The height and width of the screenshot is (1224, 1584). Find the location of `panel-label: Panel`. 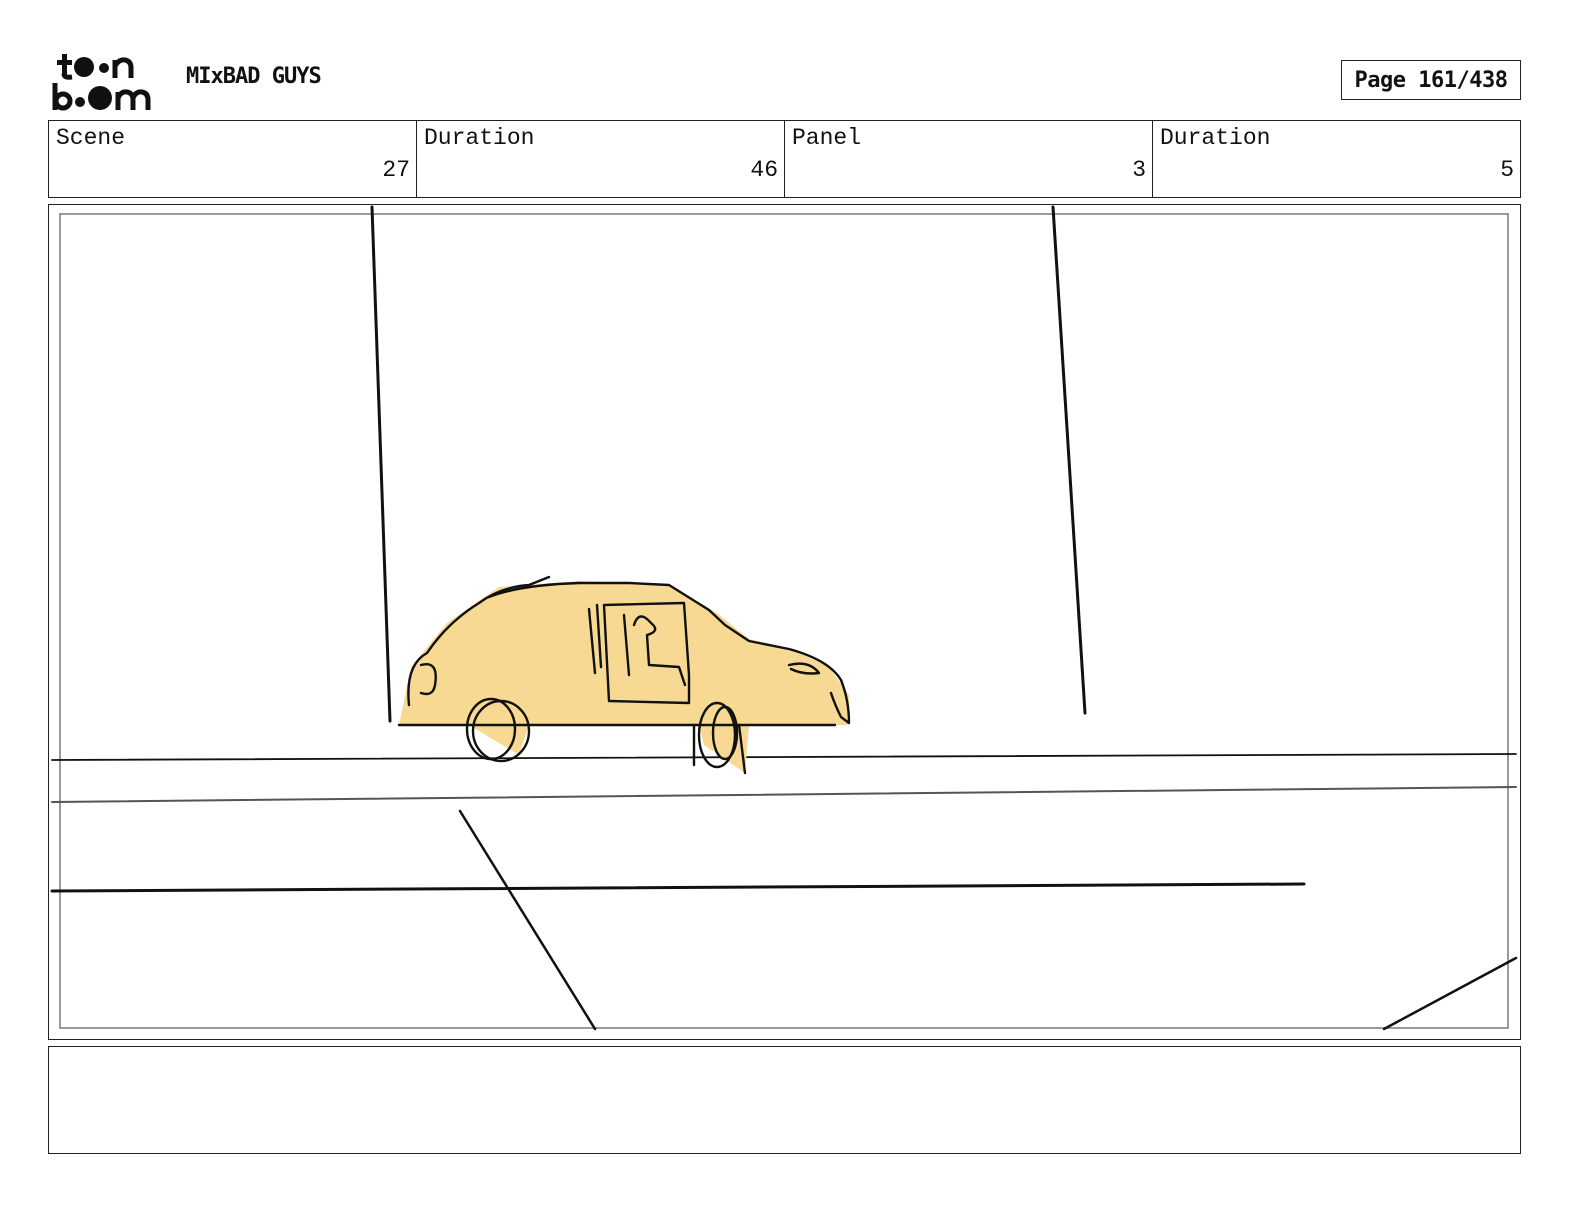

panel-label: Panel is located at coordinates (827, 138).